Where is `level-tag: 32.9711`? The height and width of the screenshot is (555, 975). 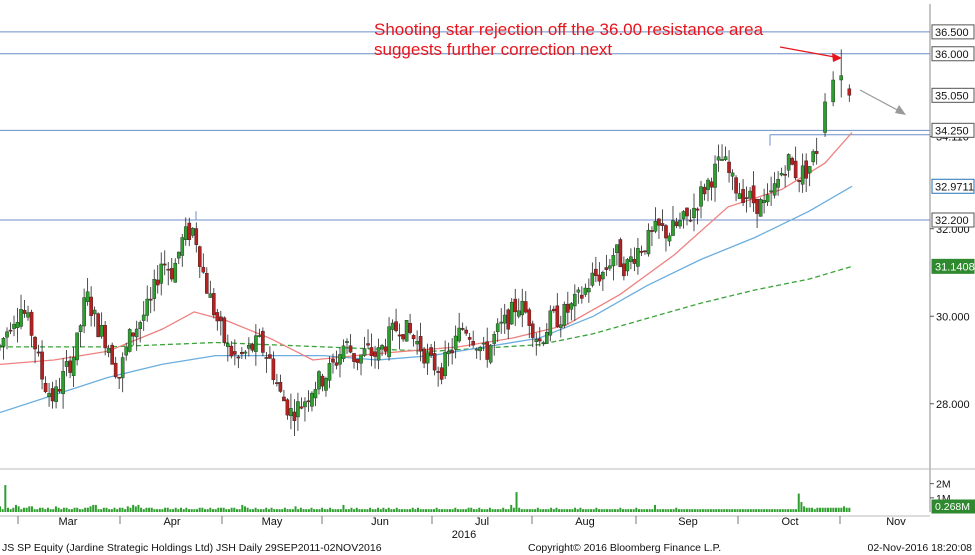
level-tag: 32.9711 is located at coordinates (953, 186).